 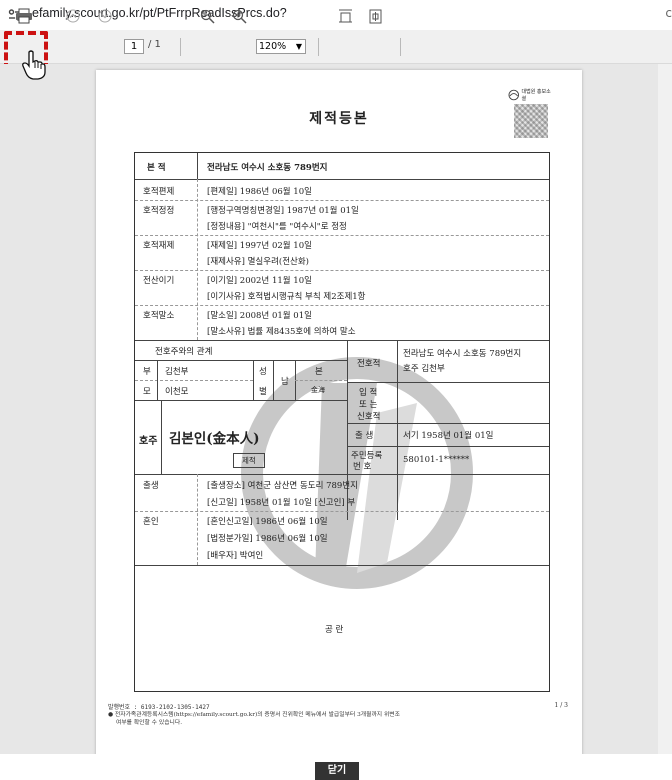 What do you see at coordinates (668, 13) in the screenshot?
I see `url-trunc: c` at bounding box center [668, 13].